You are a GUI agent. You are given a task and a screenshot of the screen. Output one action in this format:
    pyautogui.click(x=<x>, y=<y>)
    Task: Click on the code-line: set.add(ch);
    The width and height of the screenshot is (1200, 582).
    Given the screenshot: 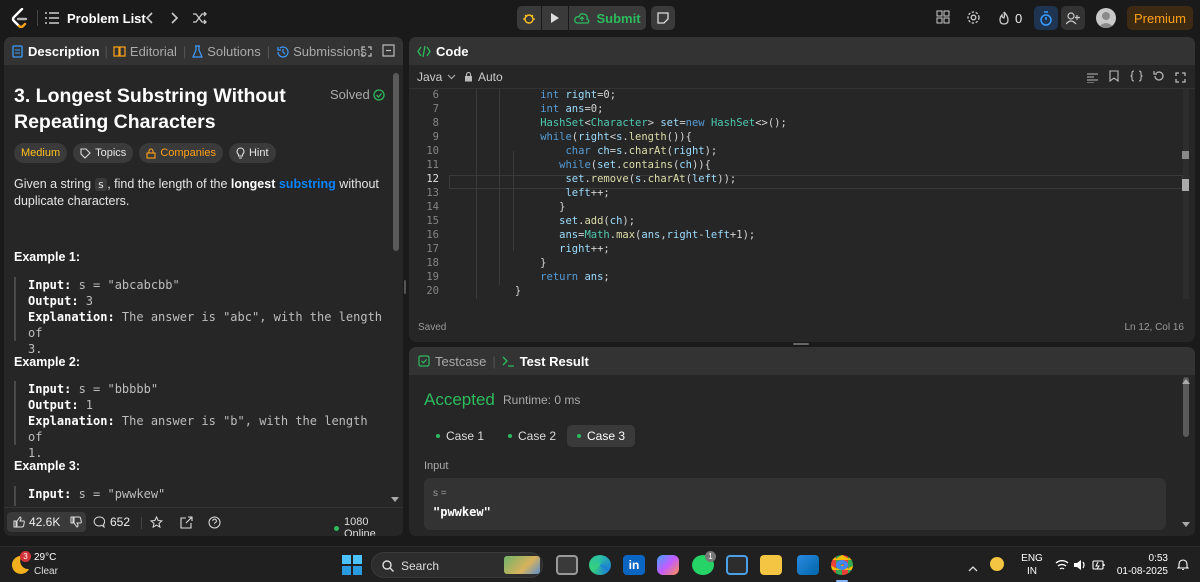 What is the action you would take?
    pyautogui.click(x=597, y=221)
    